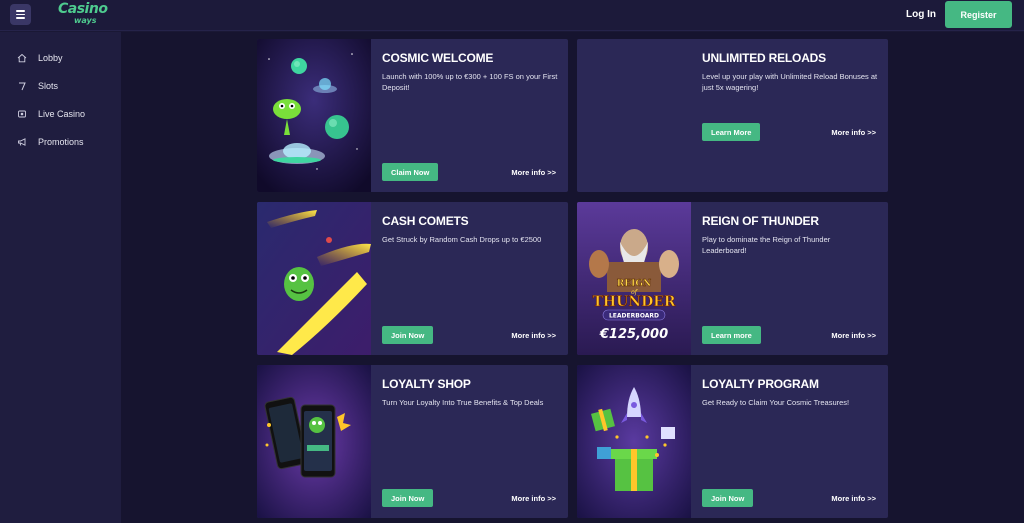 Image resolution: width=1024 pixels, height=523 pixels. I want to click on promo-title: REIGN OF THUNDER, so click(760, 221).